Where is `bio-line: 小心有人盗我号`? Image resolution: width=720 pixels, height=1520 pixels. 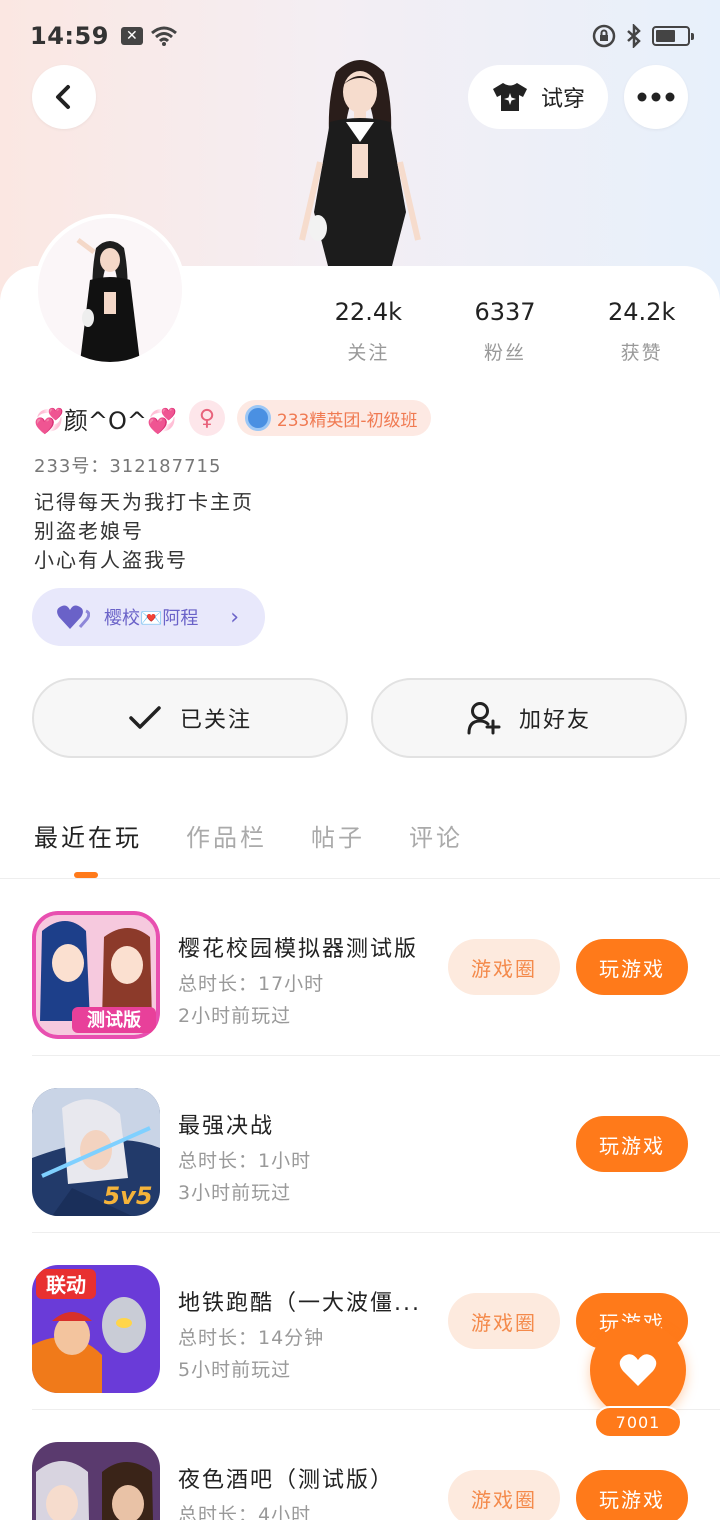 bio-line: 小心有人盗我号 is located at coordinates (111, 560).